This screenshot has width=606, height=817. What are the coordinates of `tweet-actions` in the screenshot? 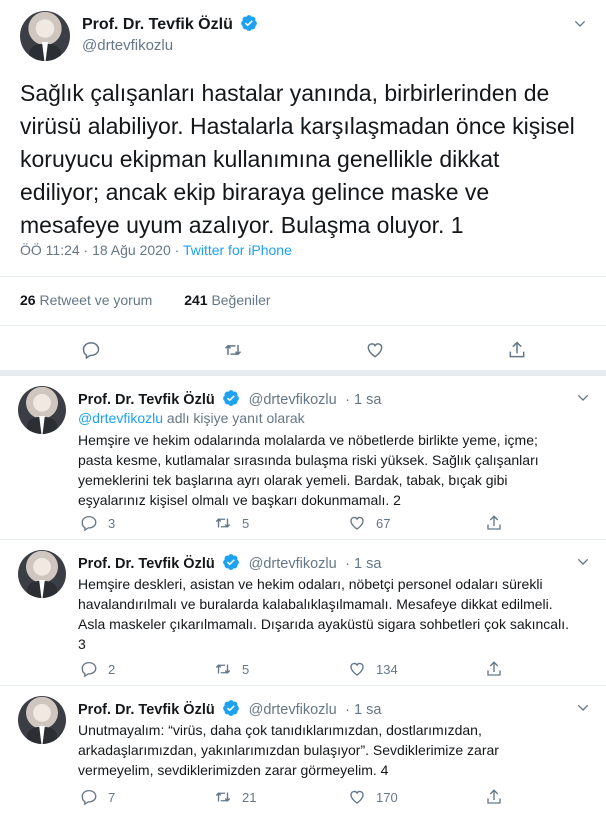 It's located at (303, 350).